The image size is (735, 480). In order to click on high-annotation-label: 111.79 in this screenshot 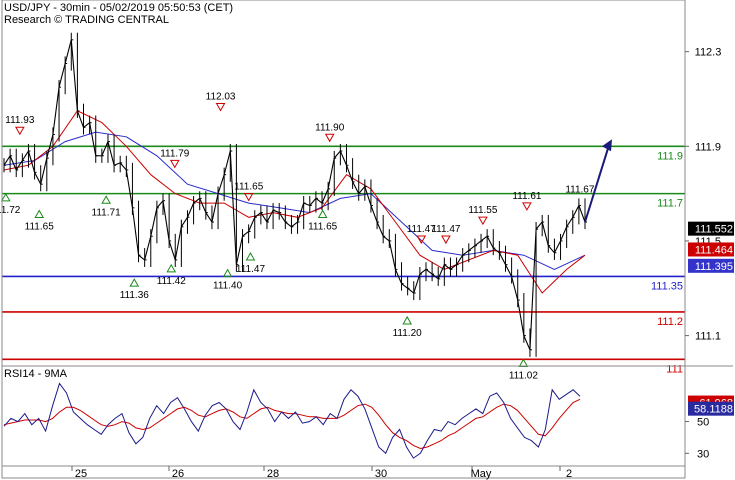, I will do `click(175, 153)`.